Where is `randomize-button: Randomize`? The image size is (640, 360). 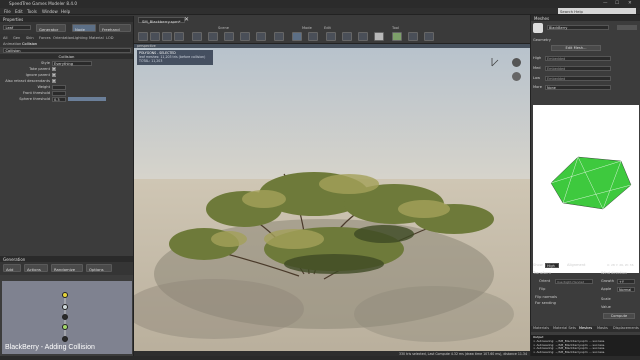 randomize-button: Randomize is located at coordinates (67, 268).